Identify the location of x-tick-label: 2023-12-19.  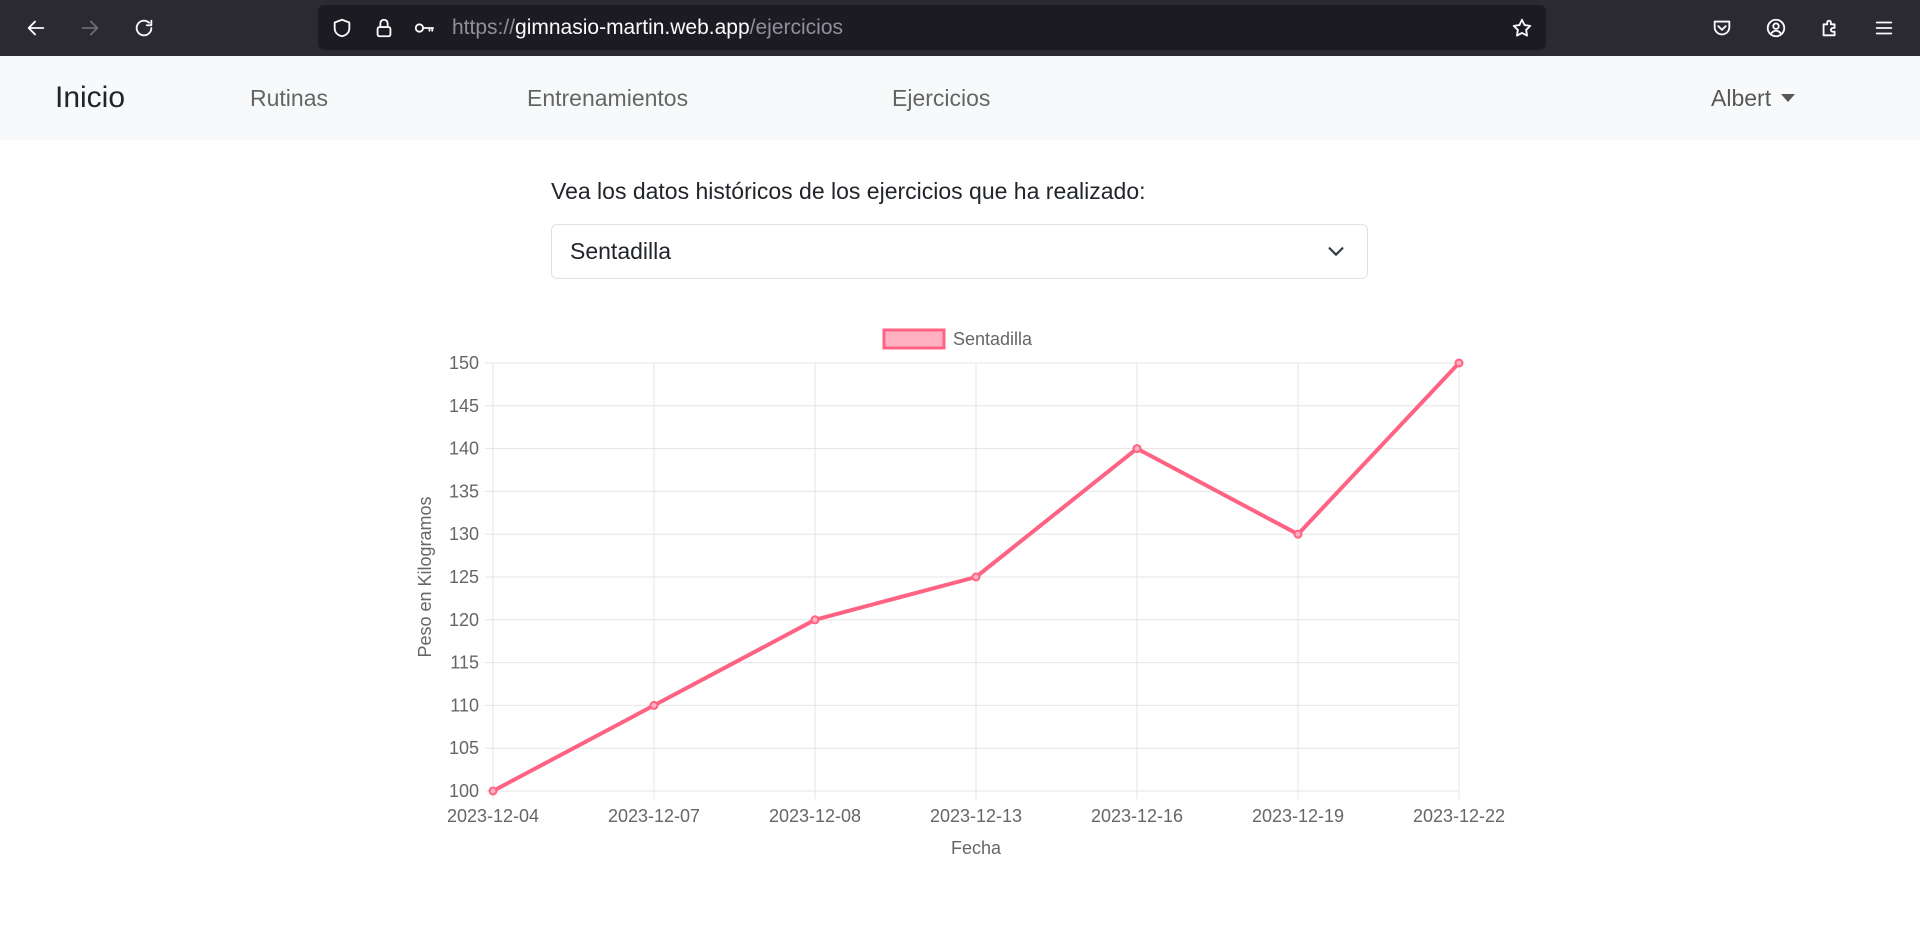
(1298, 816).